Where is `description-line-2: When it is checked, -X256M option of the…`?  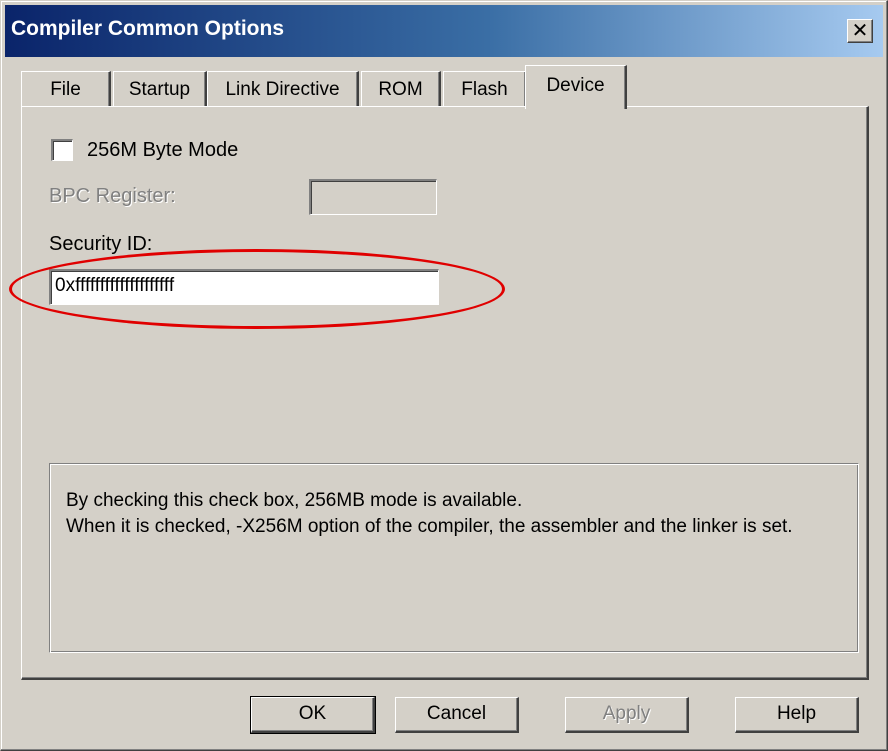 description-line-2: When it is checked, -X256M option of the… is located at coordinates (429, 526).